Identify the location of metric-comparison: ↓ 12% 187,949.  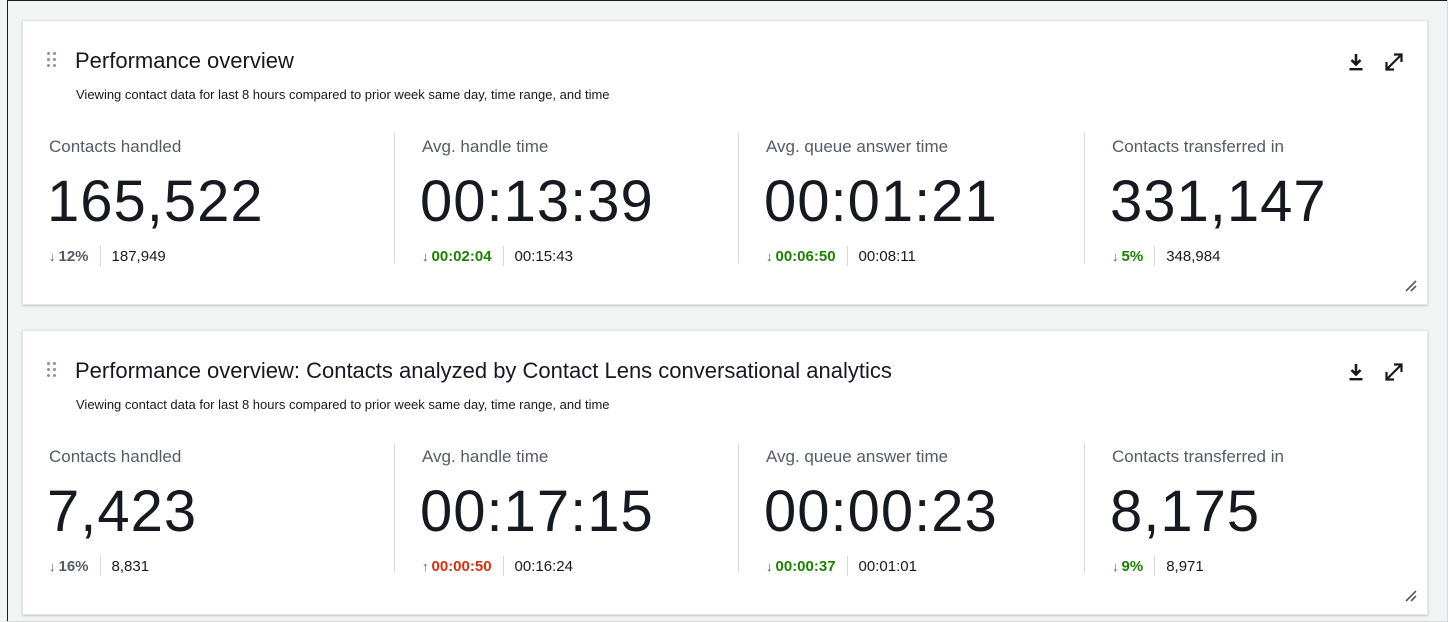
(107, 256).